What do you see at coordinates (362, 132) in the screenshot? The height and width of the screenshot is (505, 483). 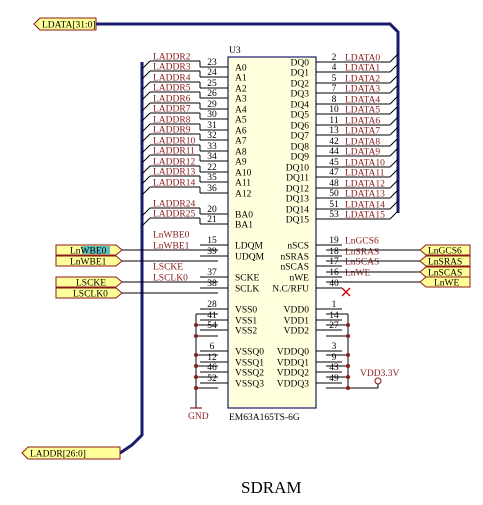 I see `net-label: LDATA7` at bounding box center [362, 132].